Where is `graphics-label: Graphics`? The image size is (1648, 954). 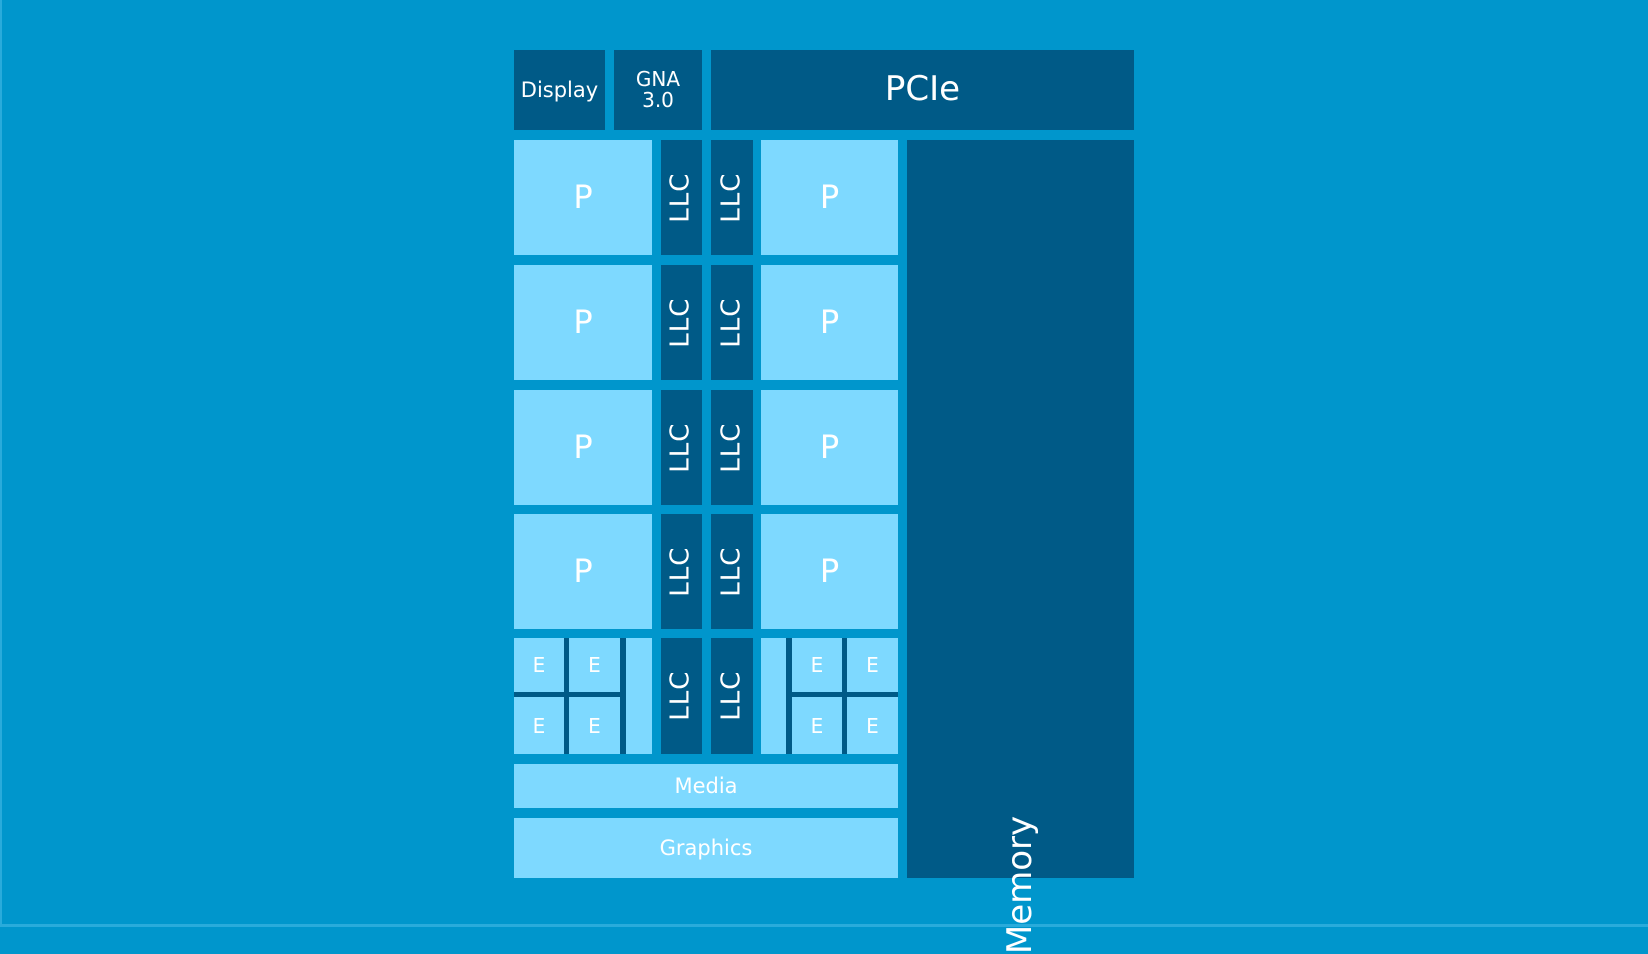 graphics-label: Graphics is located at coordinates (706, 847).